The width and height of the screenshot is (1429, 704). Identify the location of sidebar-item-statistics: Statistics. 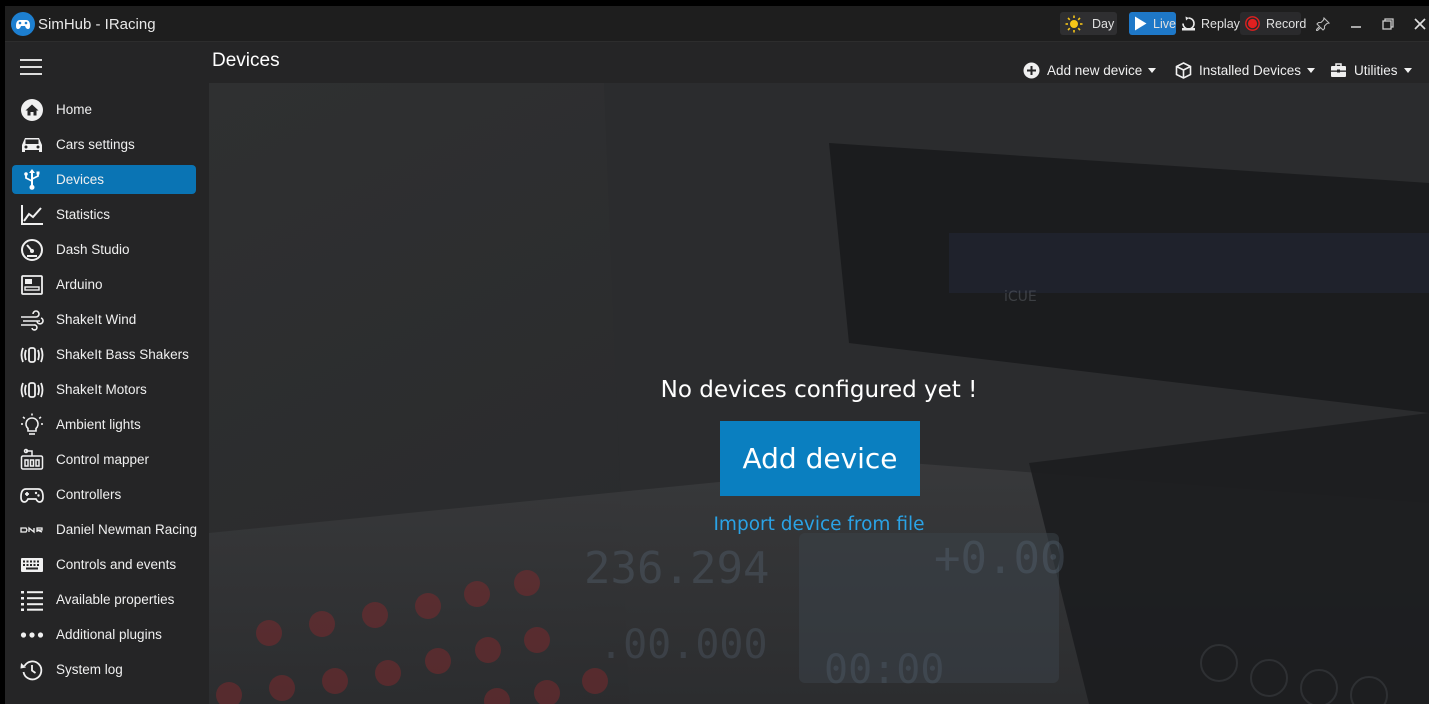
(104, 214).